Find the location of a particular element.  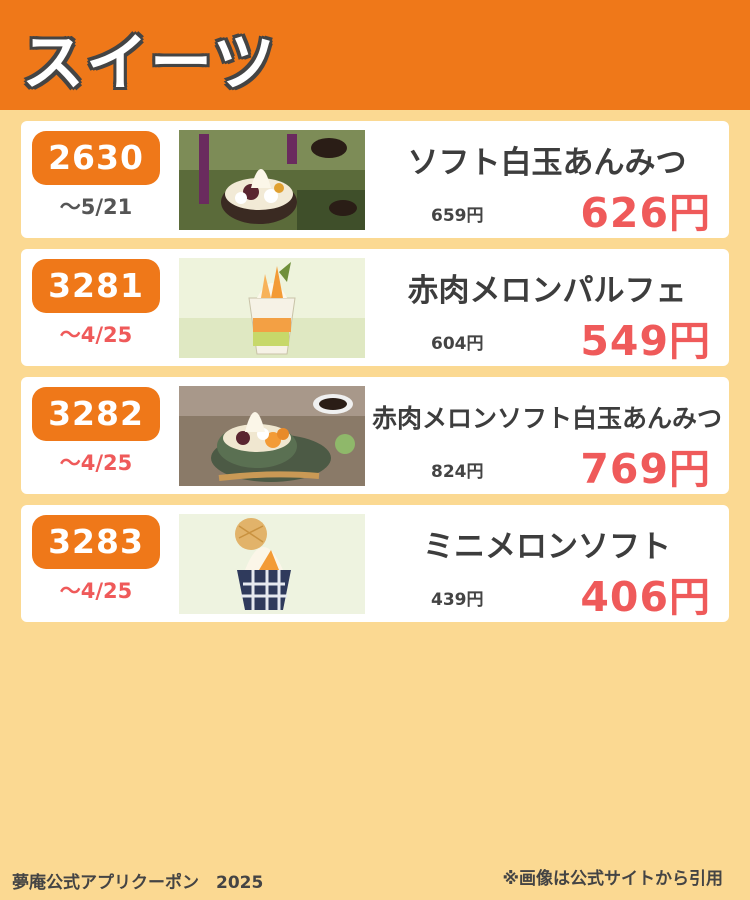

original-price: 439円 is located at coordinates (457, 600).